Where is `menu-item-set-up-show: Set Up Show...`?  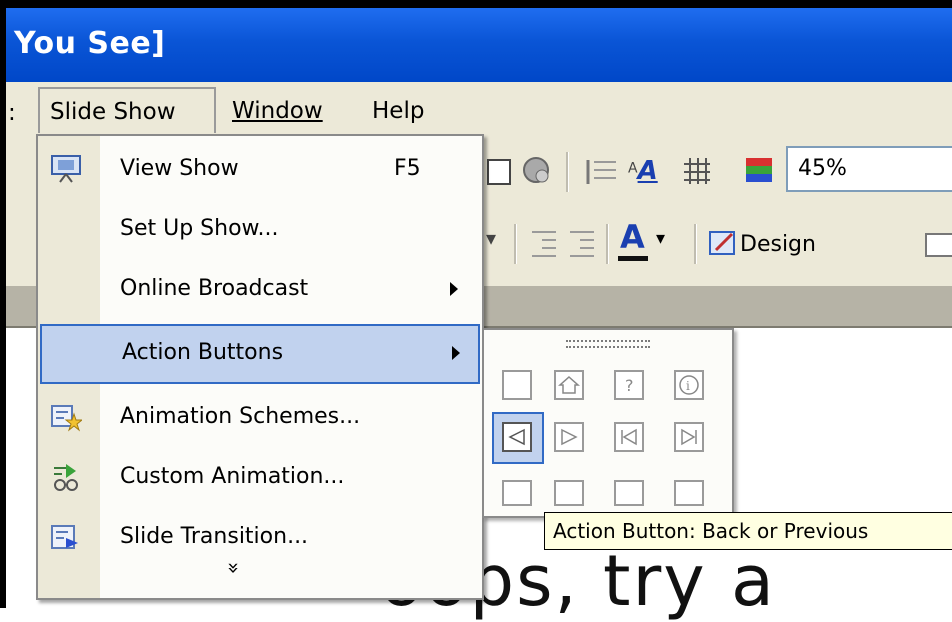 menu-item-set-up-show: Set Up Show... is located at coordinates (260, 230).